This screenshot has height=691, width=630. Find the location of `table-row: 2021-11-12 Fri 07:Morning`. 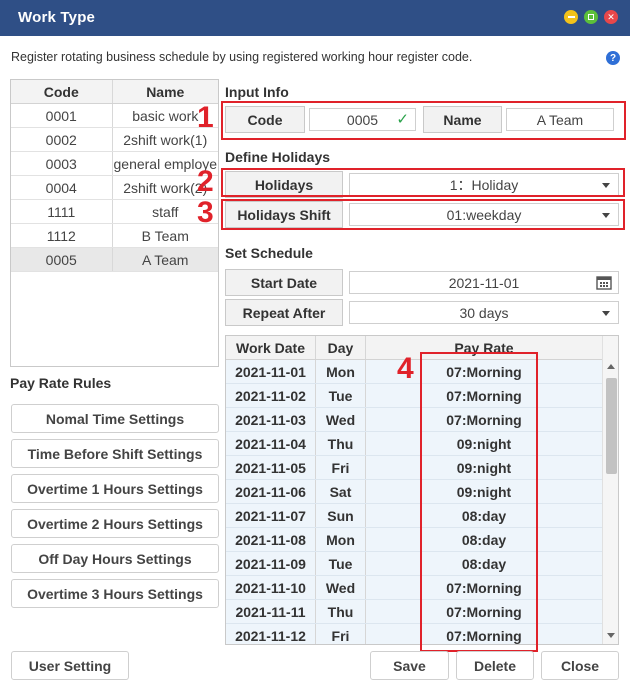

table-row: 2021-11-12 Fri 07:Morning is located at coordinates (414, 634).